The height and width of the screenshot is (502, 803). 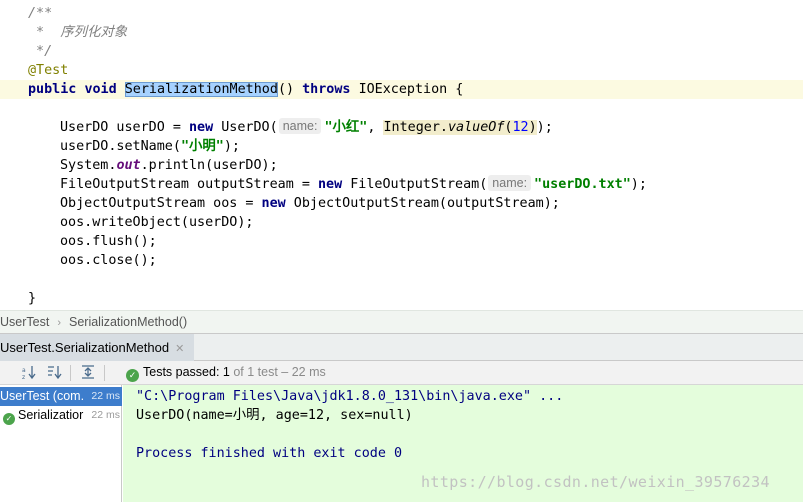 What do you see at coordinates (40, 13) in the screenshot?
I see `comment-text: /**` at bounding box center [40, 13].